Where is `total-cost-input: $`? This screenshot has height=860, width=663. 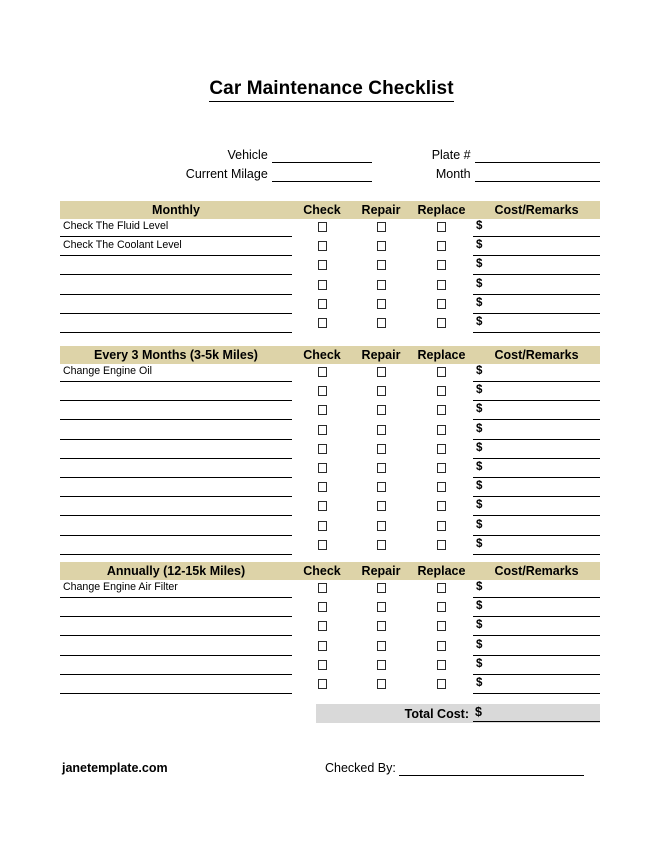
total-cost-input: $ is located at coordinates (536, 713).